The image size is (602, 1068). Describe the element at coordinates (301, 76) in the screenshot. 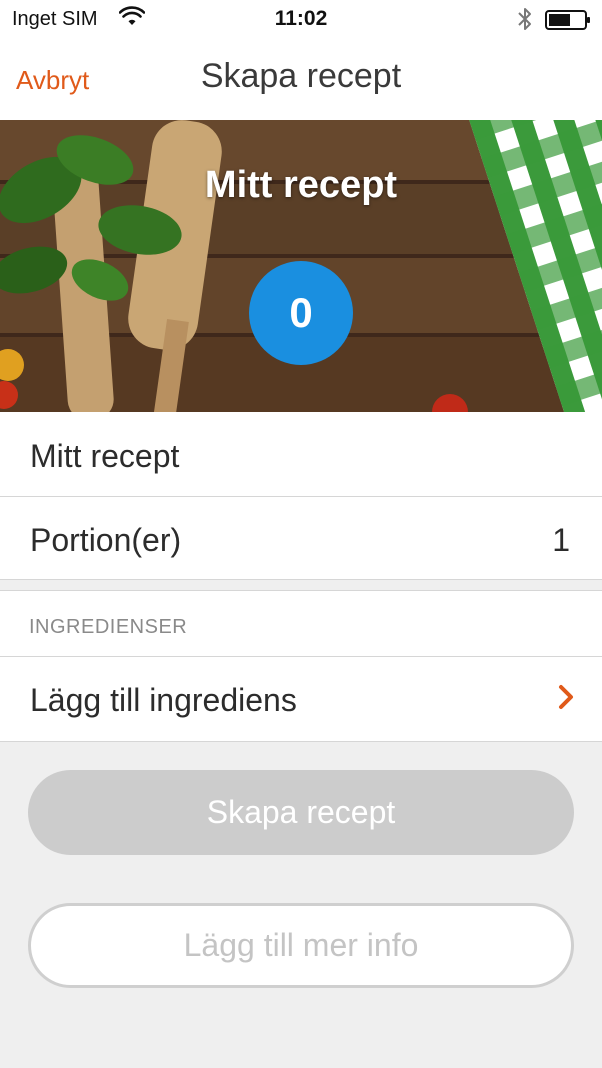

I see `page-title: Skapa recept` at that location.